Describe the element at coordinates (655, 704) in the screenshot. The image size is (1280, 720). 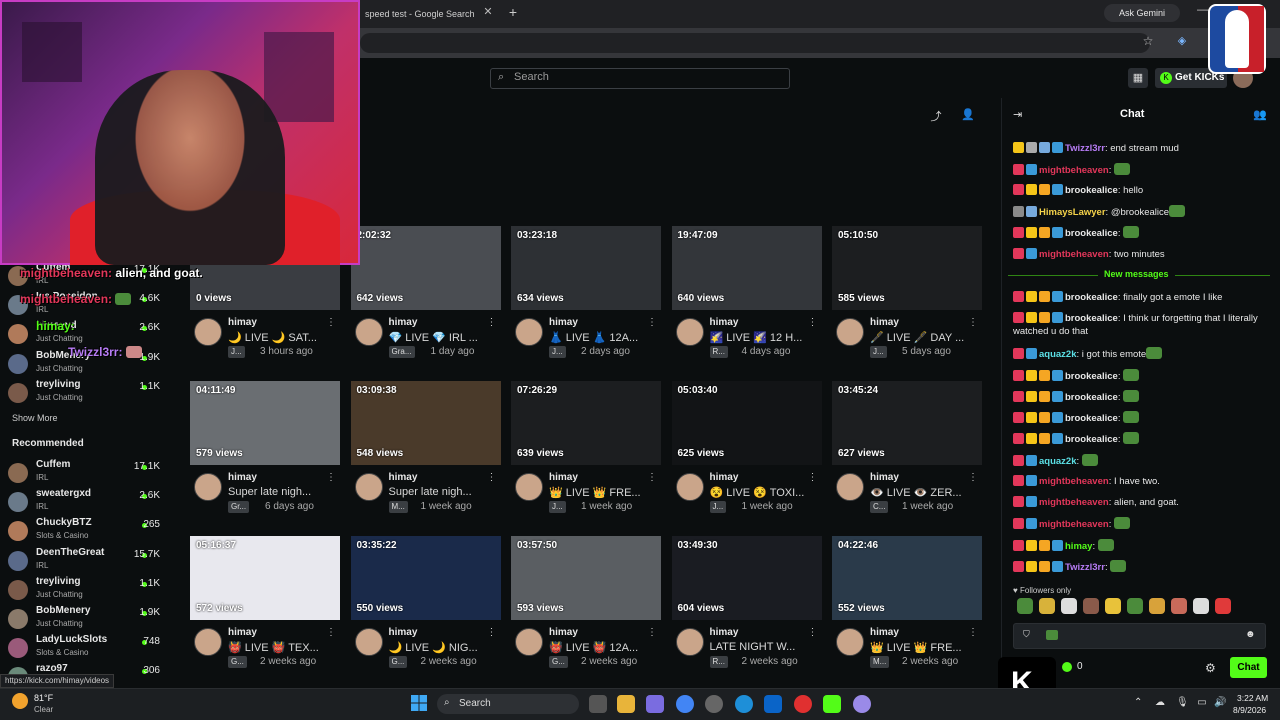
I see `copilot-icon` at that location.